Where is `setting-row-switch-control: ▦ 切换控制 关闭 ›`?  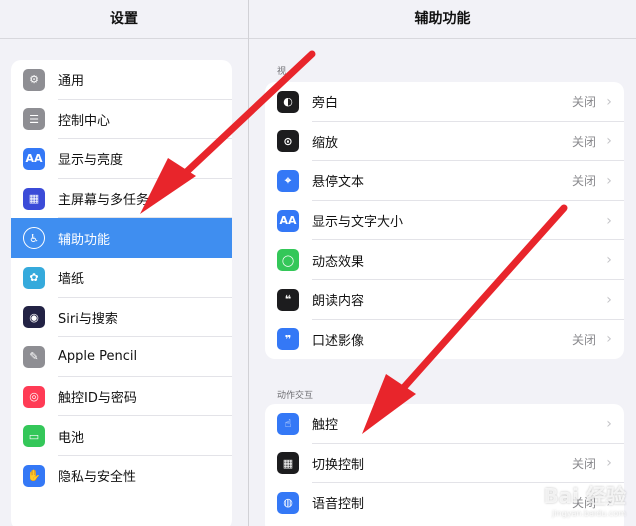
setting-row-switch-control: ▦ 切换控制 关闭 › is located at coordinates (444, 464).